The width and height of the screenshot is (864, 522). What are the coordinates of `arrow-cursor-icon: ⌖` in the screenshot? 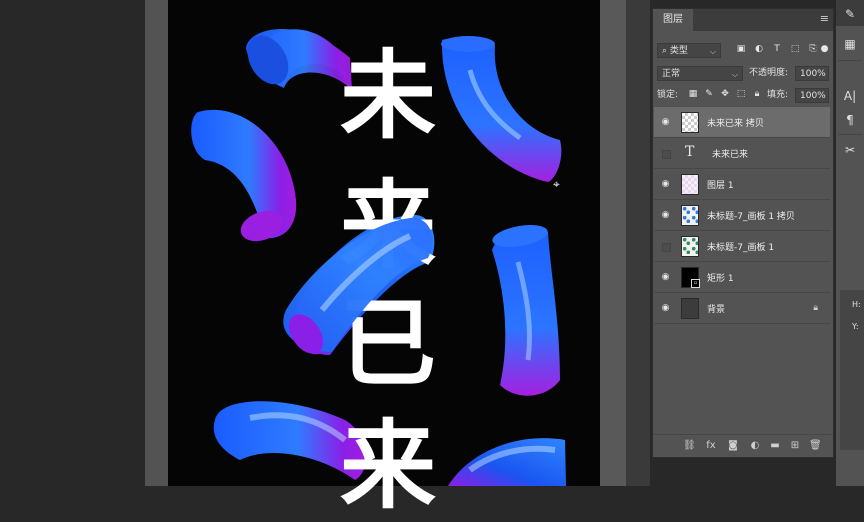 It's located at (556, 184).